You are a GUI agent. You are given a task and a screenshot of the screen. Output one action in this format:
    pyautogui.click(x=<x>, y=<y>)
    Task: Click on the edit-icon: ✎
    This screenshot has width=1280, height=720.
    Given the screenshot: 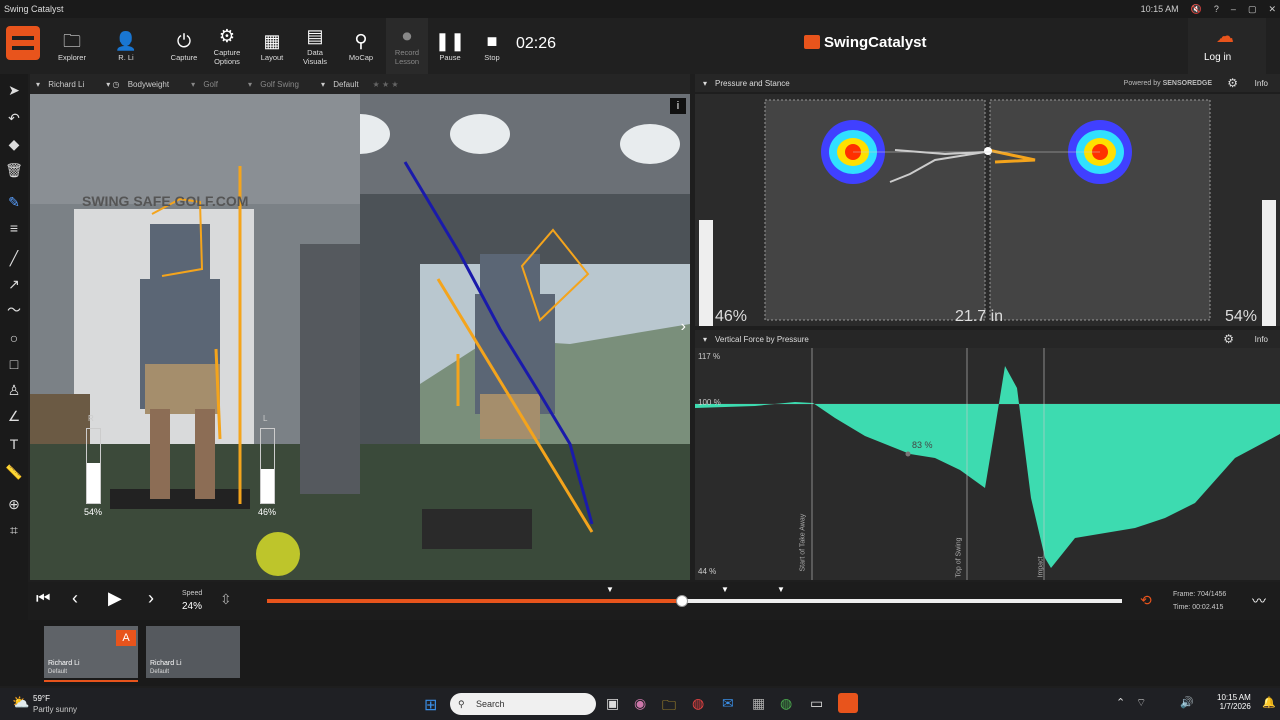 What is the action you would take?
    pyautogui.click(x=14, y=202)
    